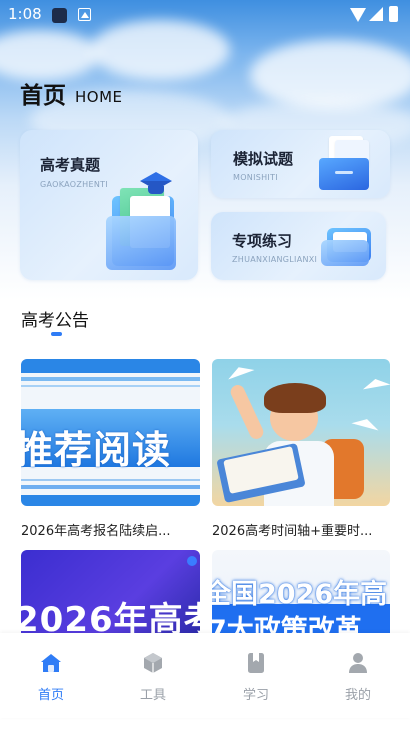 This screenshot has width=410, height=730. What do you see at coordinates (153, 663) in the screenshot?
I see `cube-icon` at bounding box center [153, 663].